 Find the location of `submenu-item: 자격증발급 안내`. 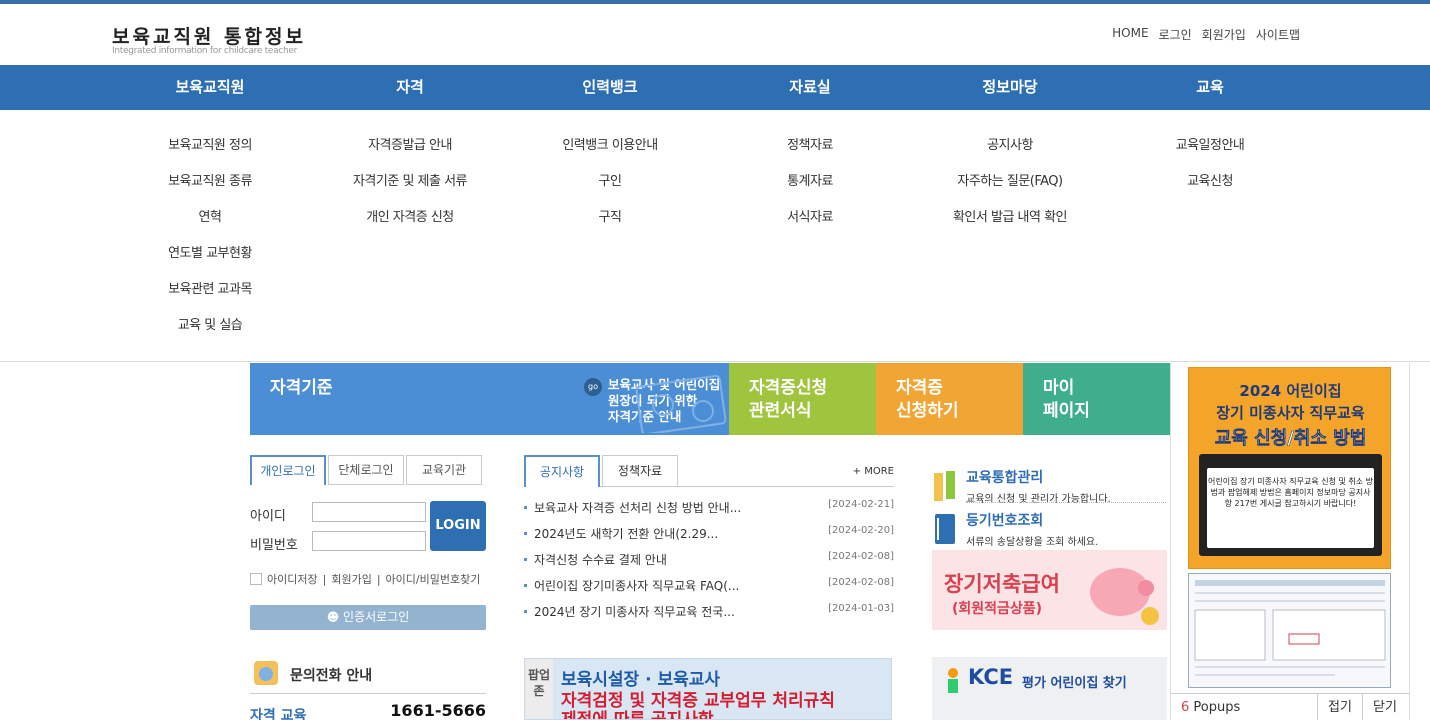

submenu-item: 자격증발급 안내 is located at coordinates (410, 154).